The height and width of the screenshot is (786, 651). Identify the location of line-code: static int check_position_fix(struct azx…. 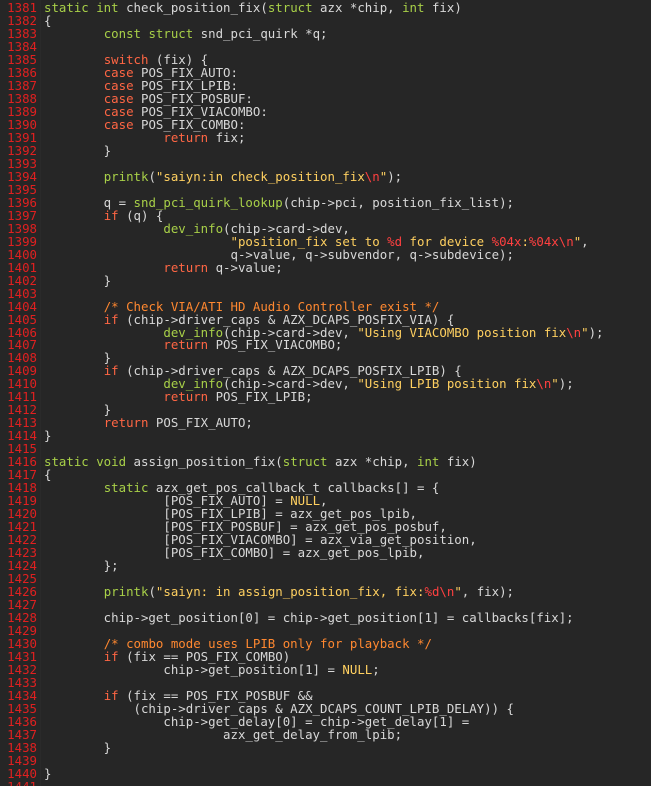
(253, 7).